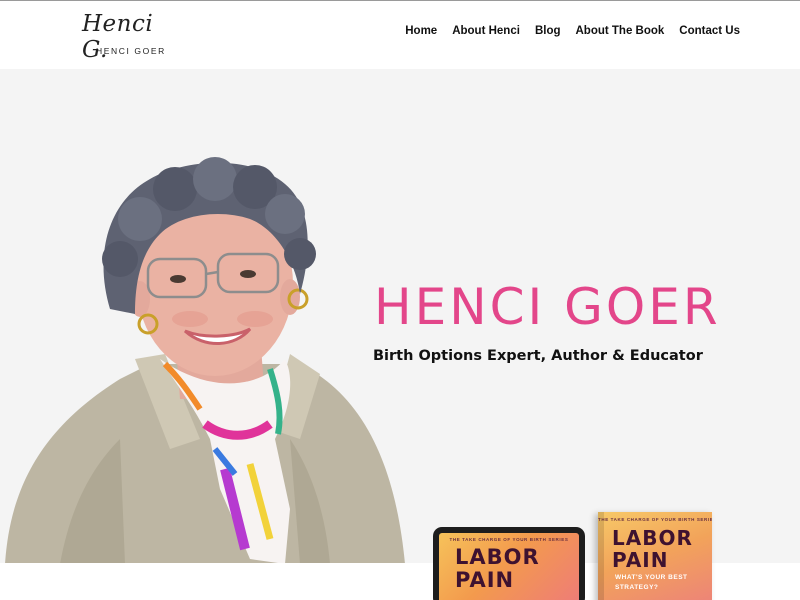  I want to click on nav-about-the-book: About The Book, so click(620, 31).